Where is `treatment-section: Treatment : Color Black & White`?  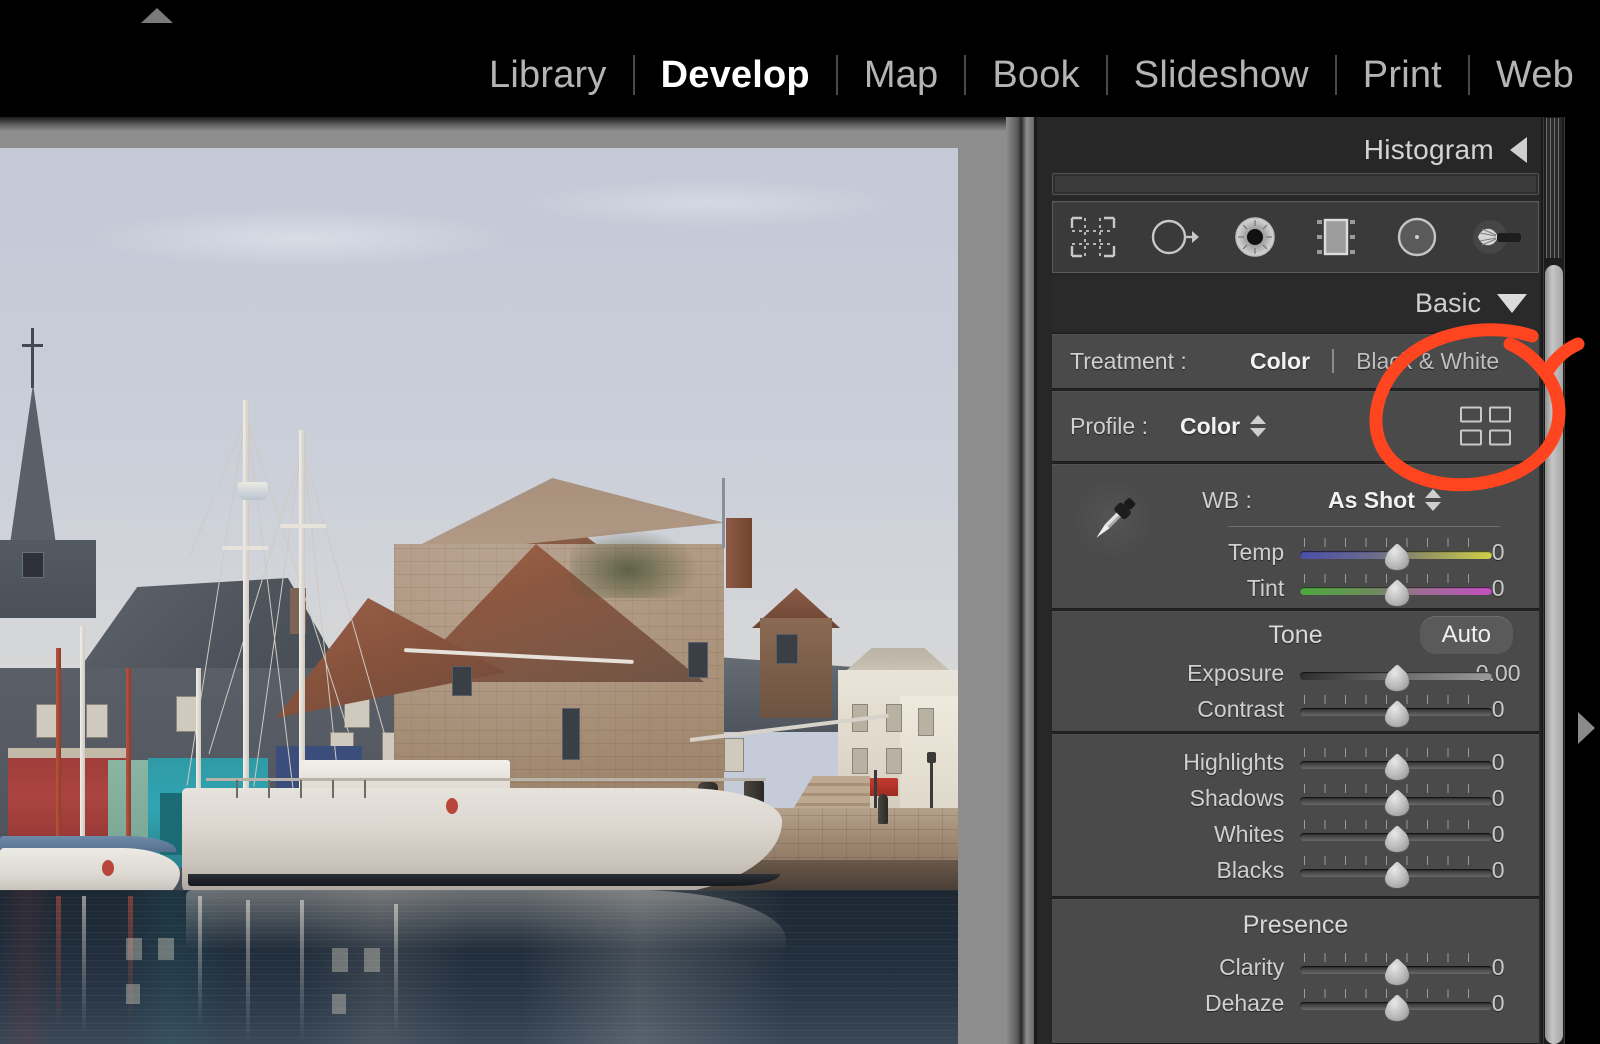 treatment-section: Treatment : Color Black & White is located at coordinates (1295, 361).